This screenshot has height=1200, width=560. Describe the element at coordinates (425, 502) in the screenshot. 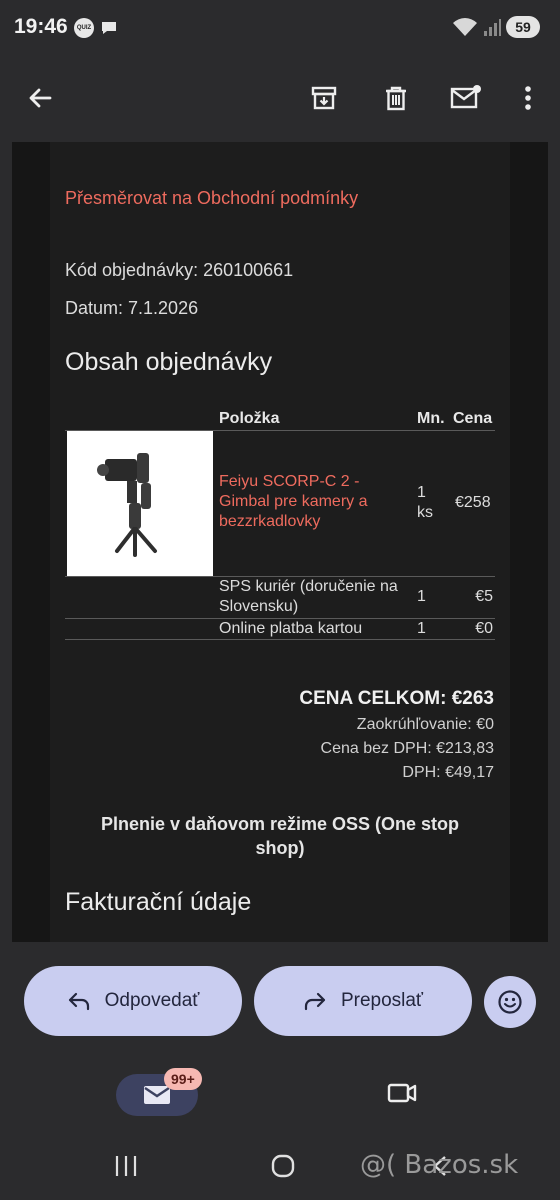

I see `product-qty: 1 ks` at that location.